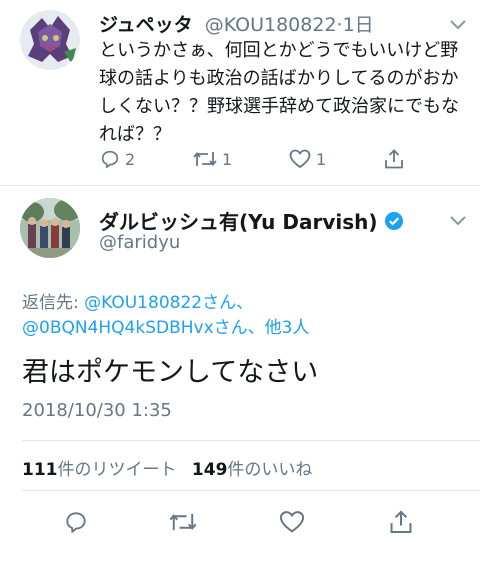 The height and width of the screenshot is (561, 480). I want to click on retweet-button: 1, so click(212, 159).